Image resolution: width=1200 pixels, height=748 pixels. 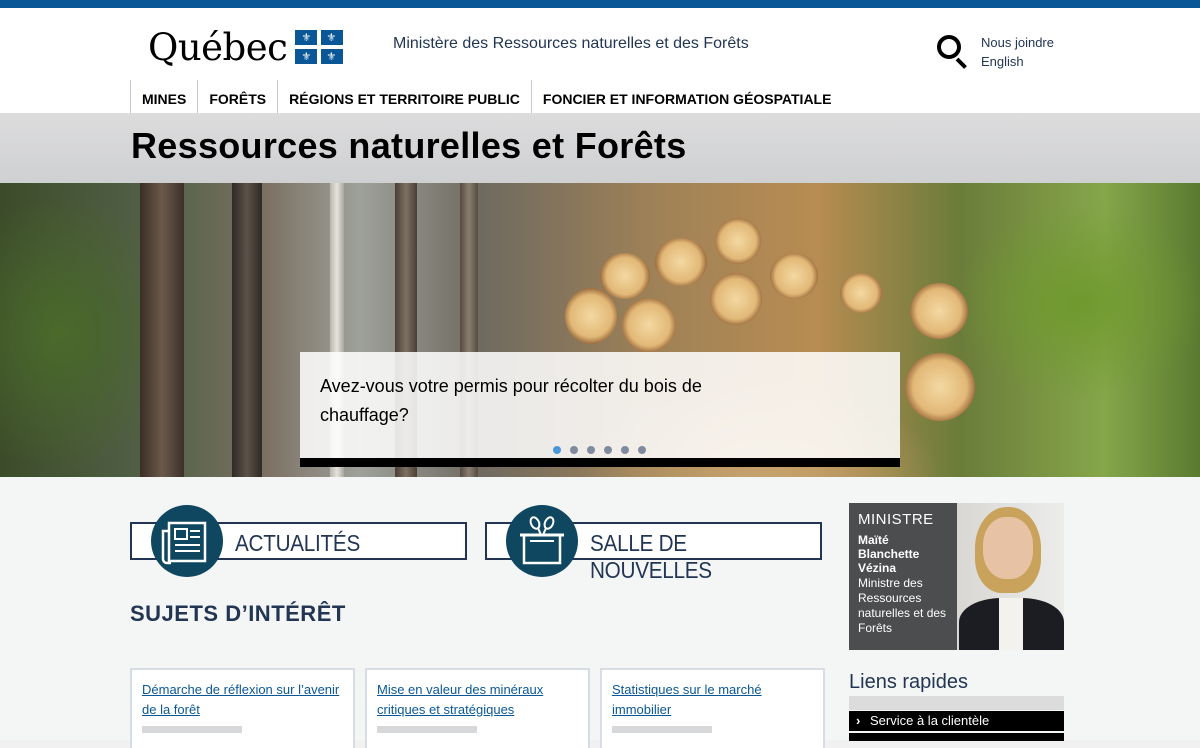 What do you see at coordinates (218, 47) in the screenshot?
I see `logo-wordmark: Québec` at bounding box center [218, 47].